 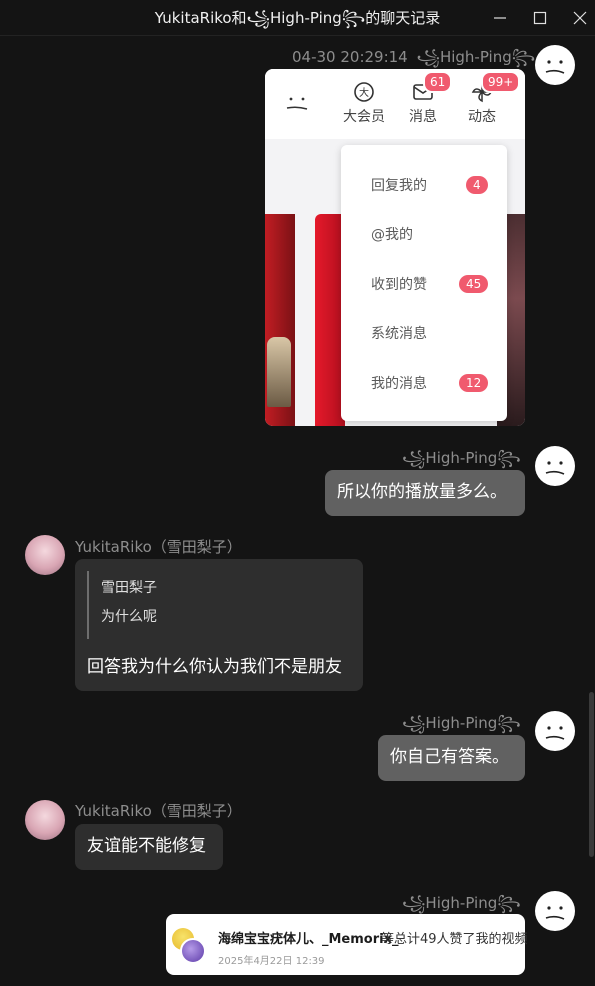 I want to click on nav-dynamics-label: 动态, so click(x=482, y=117).